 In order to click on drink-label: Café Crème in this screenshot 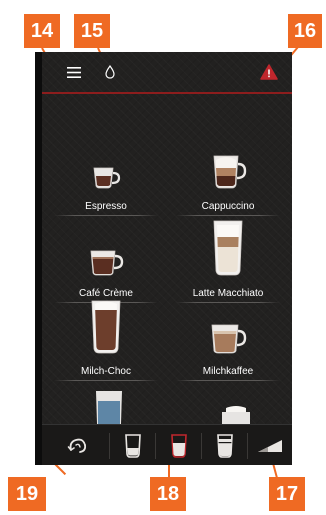, I will do `click(106, 293)`.